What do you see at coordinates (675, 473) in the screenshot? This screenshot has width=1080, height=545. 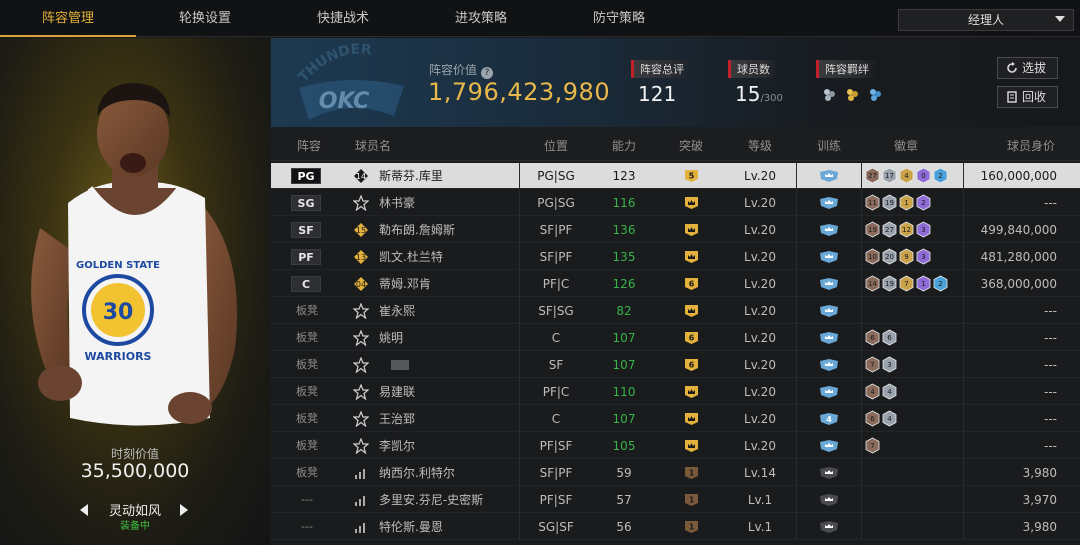 I see `table-row: 板凳 纳西尔.利特尔 SF|PF 59 1 Lv.14 3,980` at bounding box center [675, 473].